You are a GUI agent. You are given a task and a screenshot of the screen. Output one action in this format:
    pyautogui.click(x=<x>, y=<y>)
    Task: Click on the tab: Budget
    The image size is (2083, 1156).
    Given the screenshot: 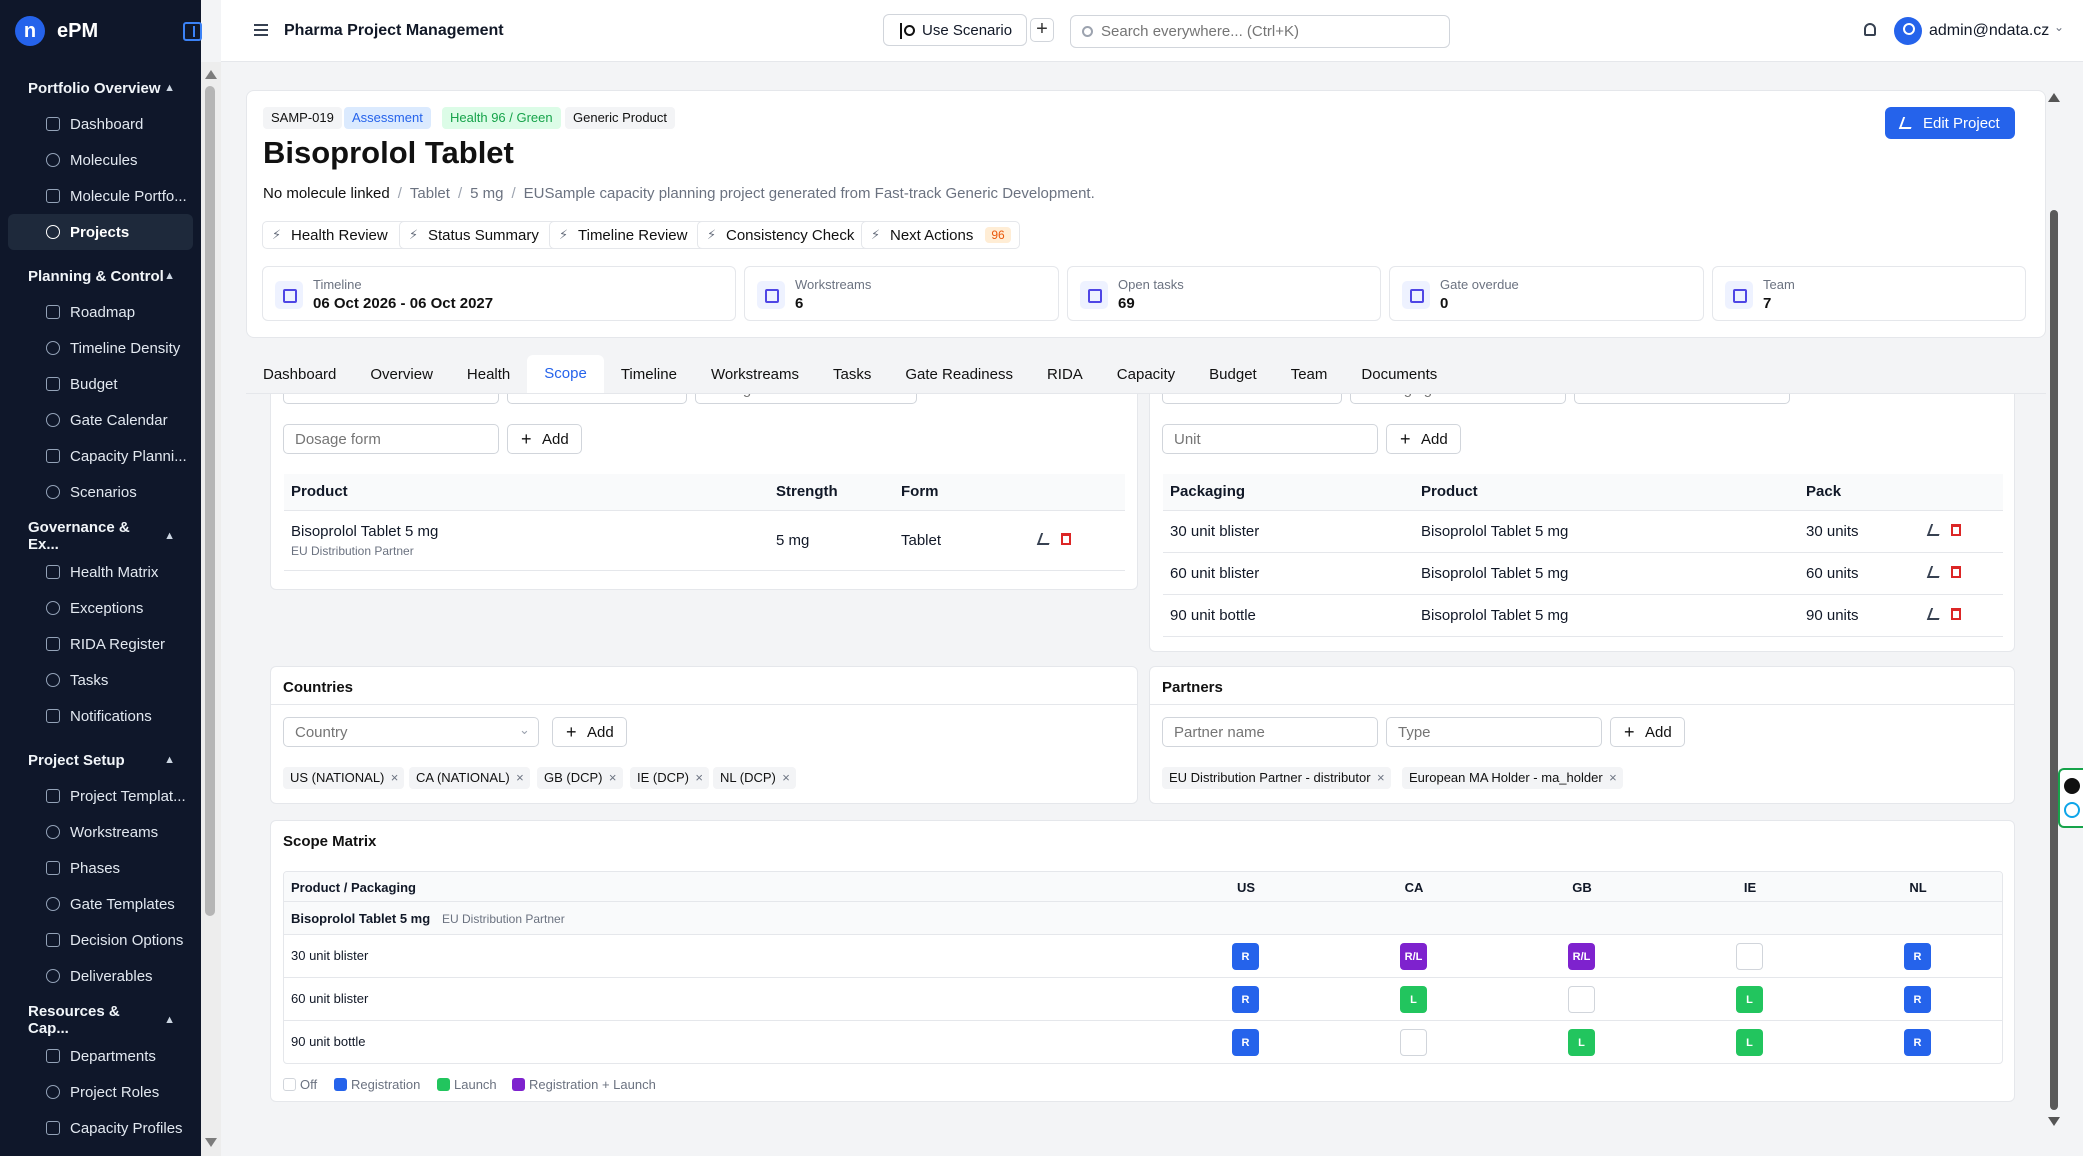 What is the action you would take?
    pyautogui.click(x=1233, y=374)
    